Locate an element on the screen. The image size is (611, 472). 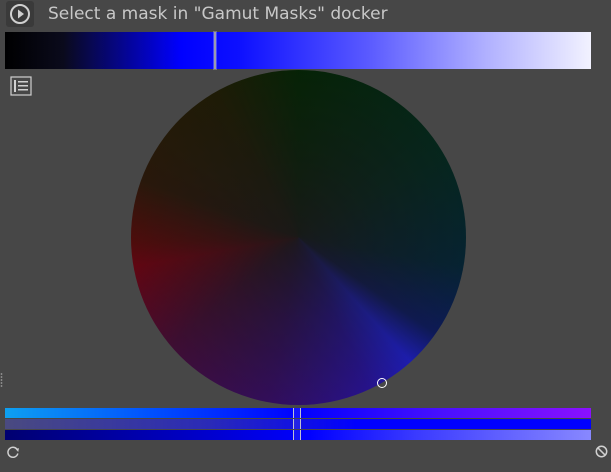
side-resize-grip is located at coordinates (1, 381).